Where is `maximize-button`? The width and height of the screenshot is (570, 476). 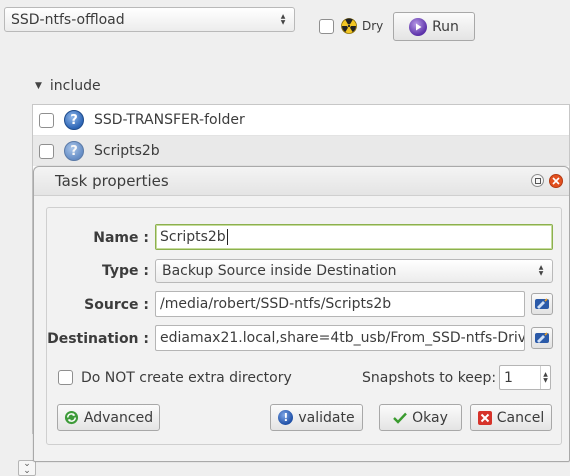
maximize-button is located at coordinates (537, 180).